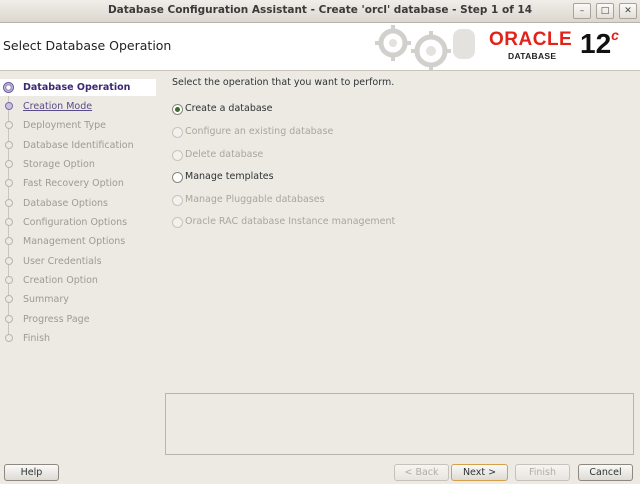 The height and width of the screenshot is (484, 640). I want to click on radio-manage-pluggable-databases: Manage Pluggable databases, so click(322, 200).